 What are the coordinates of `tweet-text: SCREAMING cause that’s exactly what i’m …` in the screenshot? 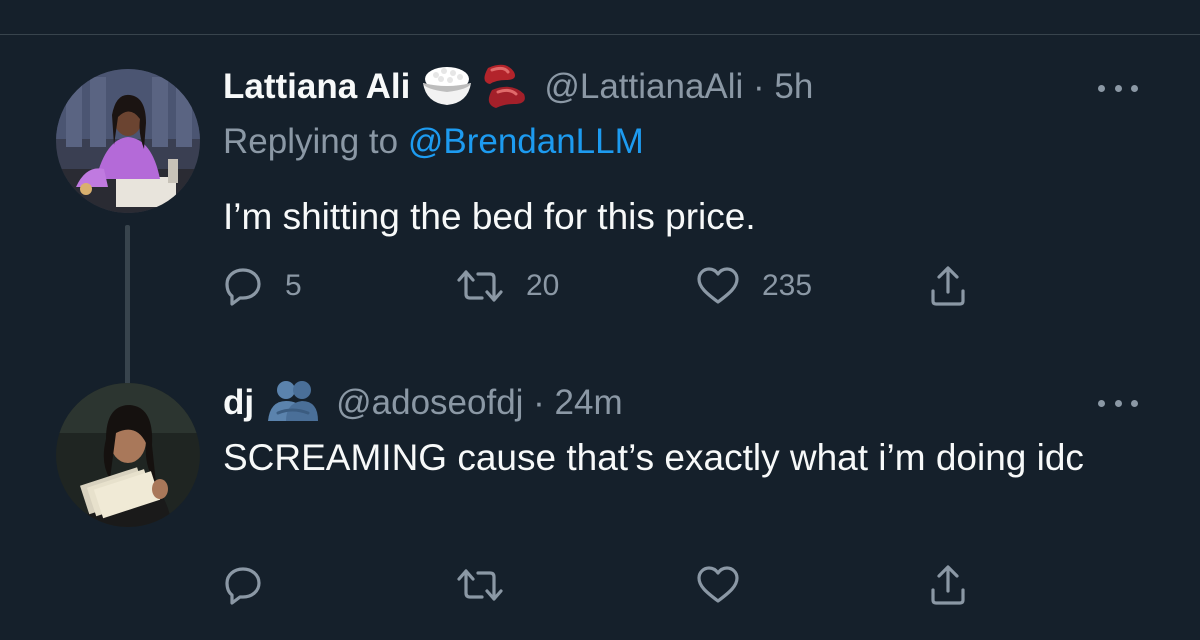 It's located at (653, 457).